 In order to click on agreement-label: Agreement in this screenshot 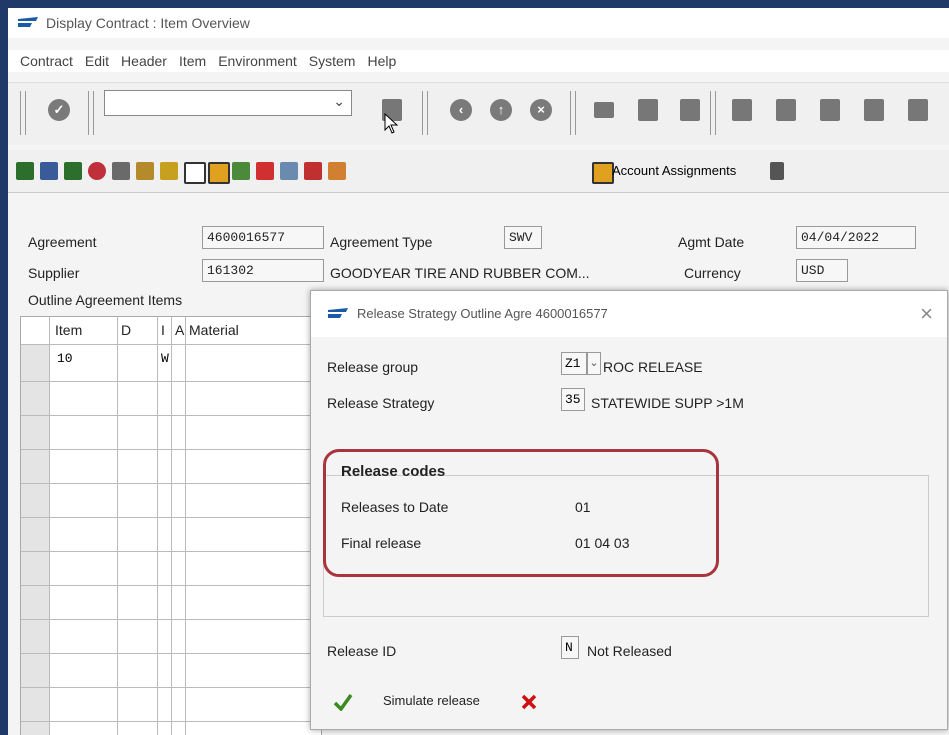, I will do `click(62, 242)`.